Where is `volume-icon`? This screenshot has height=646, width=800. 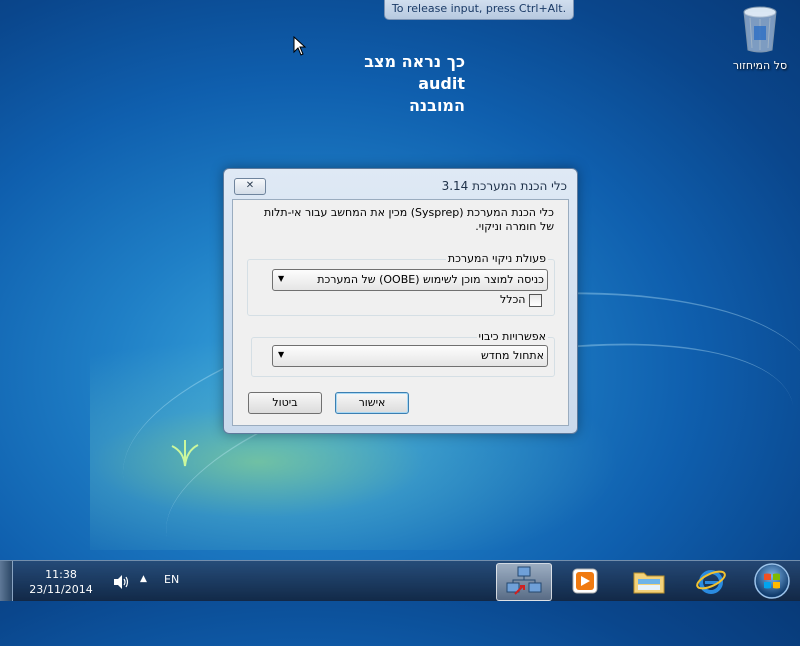
volume-icon is located at coordinates (121, 582).